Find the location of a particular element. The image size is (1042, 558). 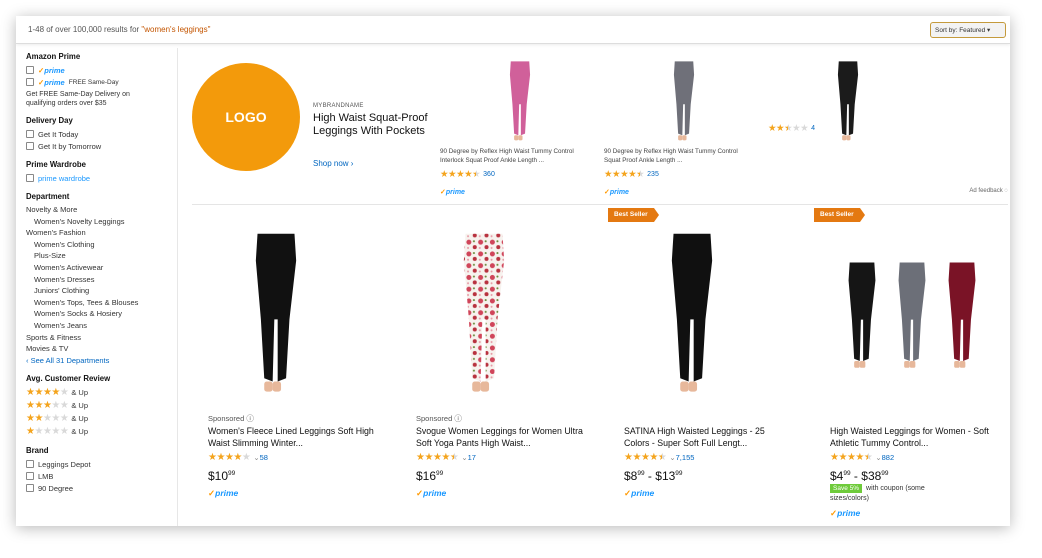

review-count: 235 is located at coordinates (653, 174).